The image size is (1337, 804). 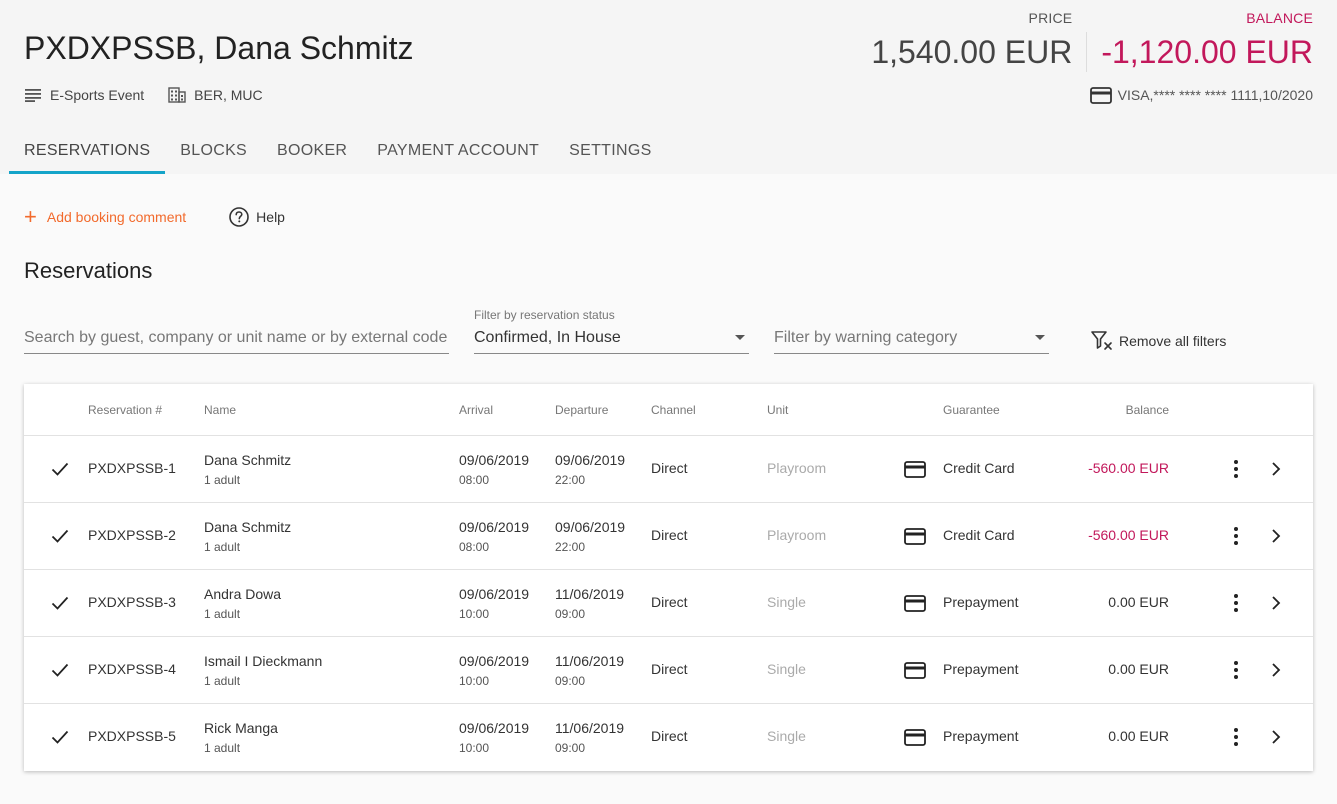 What do you see at coordinates (132, 669) in the screenshot?
I see `reservation-id: PXDXPSSB-4` at bounding box center [132, 669].